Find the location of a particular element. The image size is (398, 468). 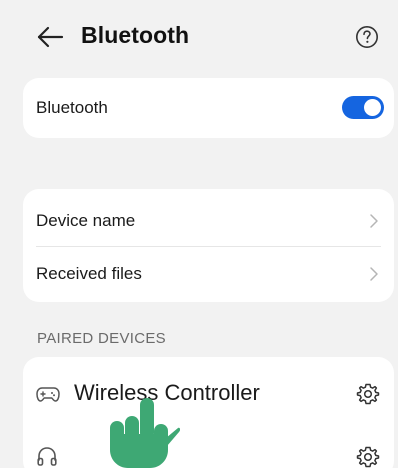

arrow-left-icon is located at coordinates (50, 37).